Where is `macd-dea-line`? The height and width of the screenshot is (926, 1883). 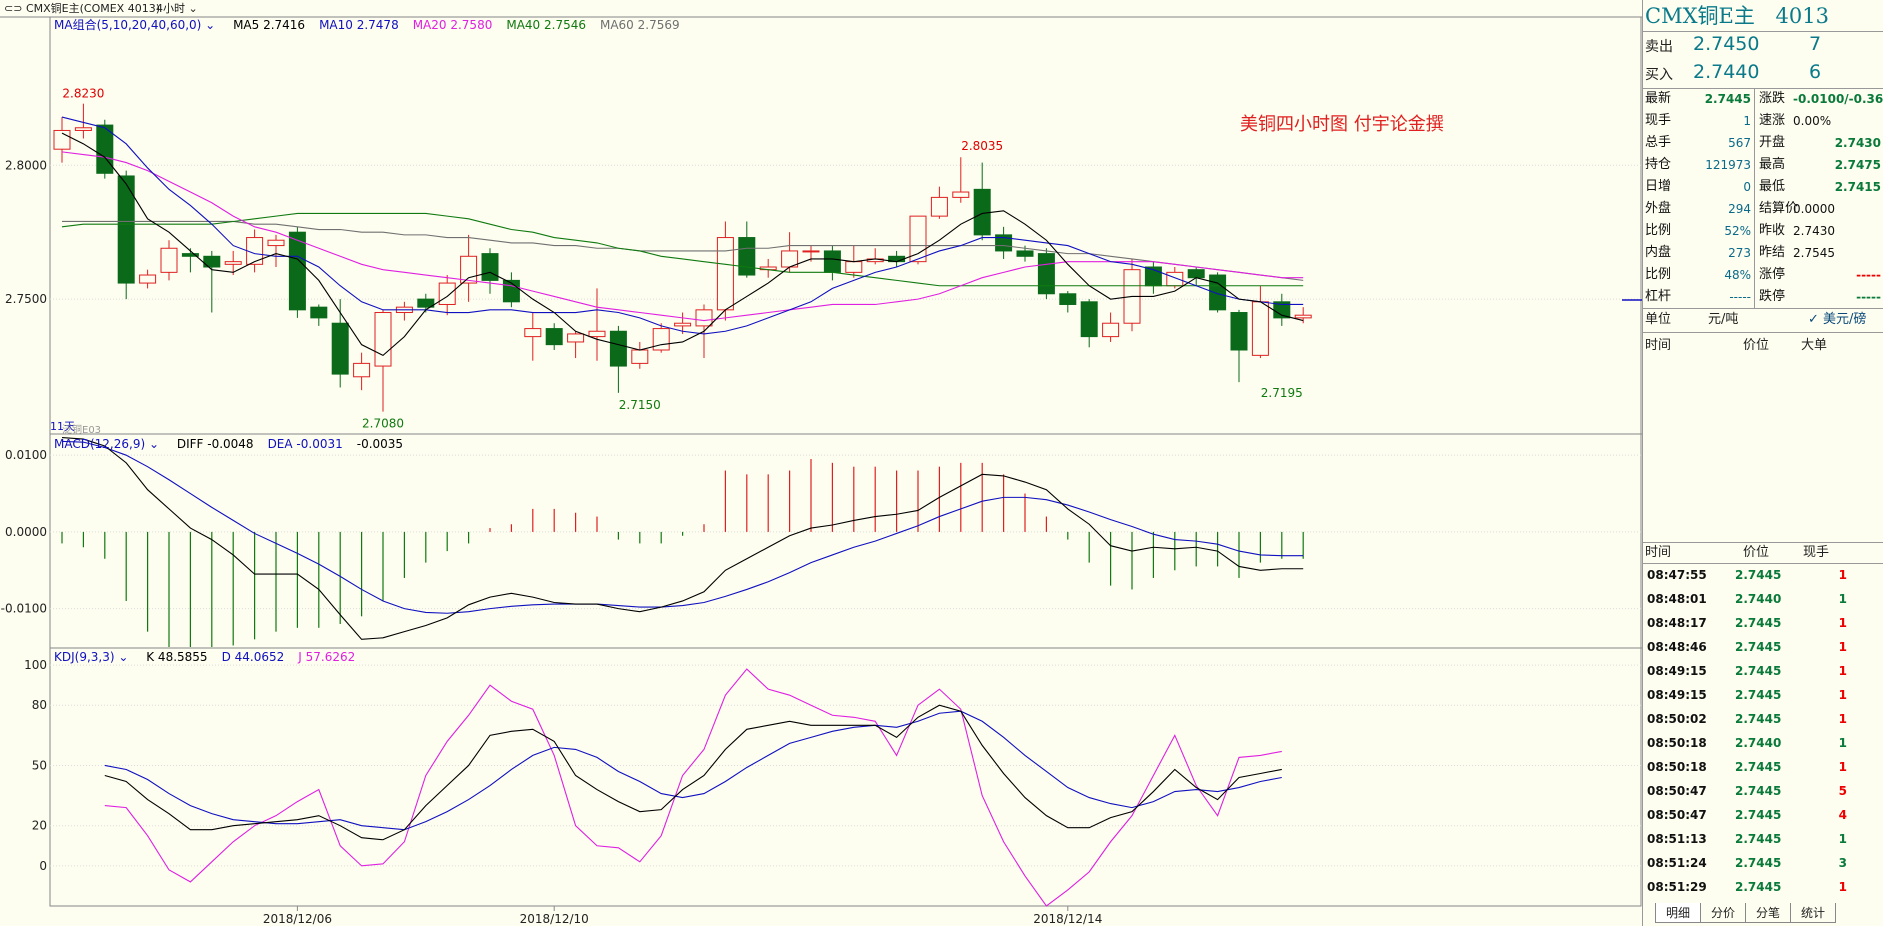
macd-dea-line is located at coordinates (682, 527).